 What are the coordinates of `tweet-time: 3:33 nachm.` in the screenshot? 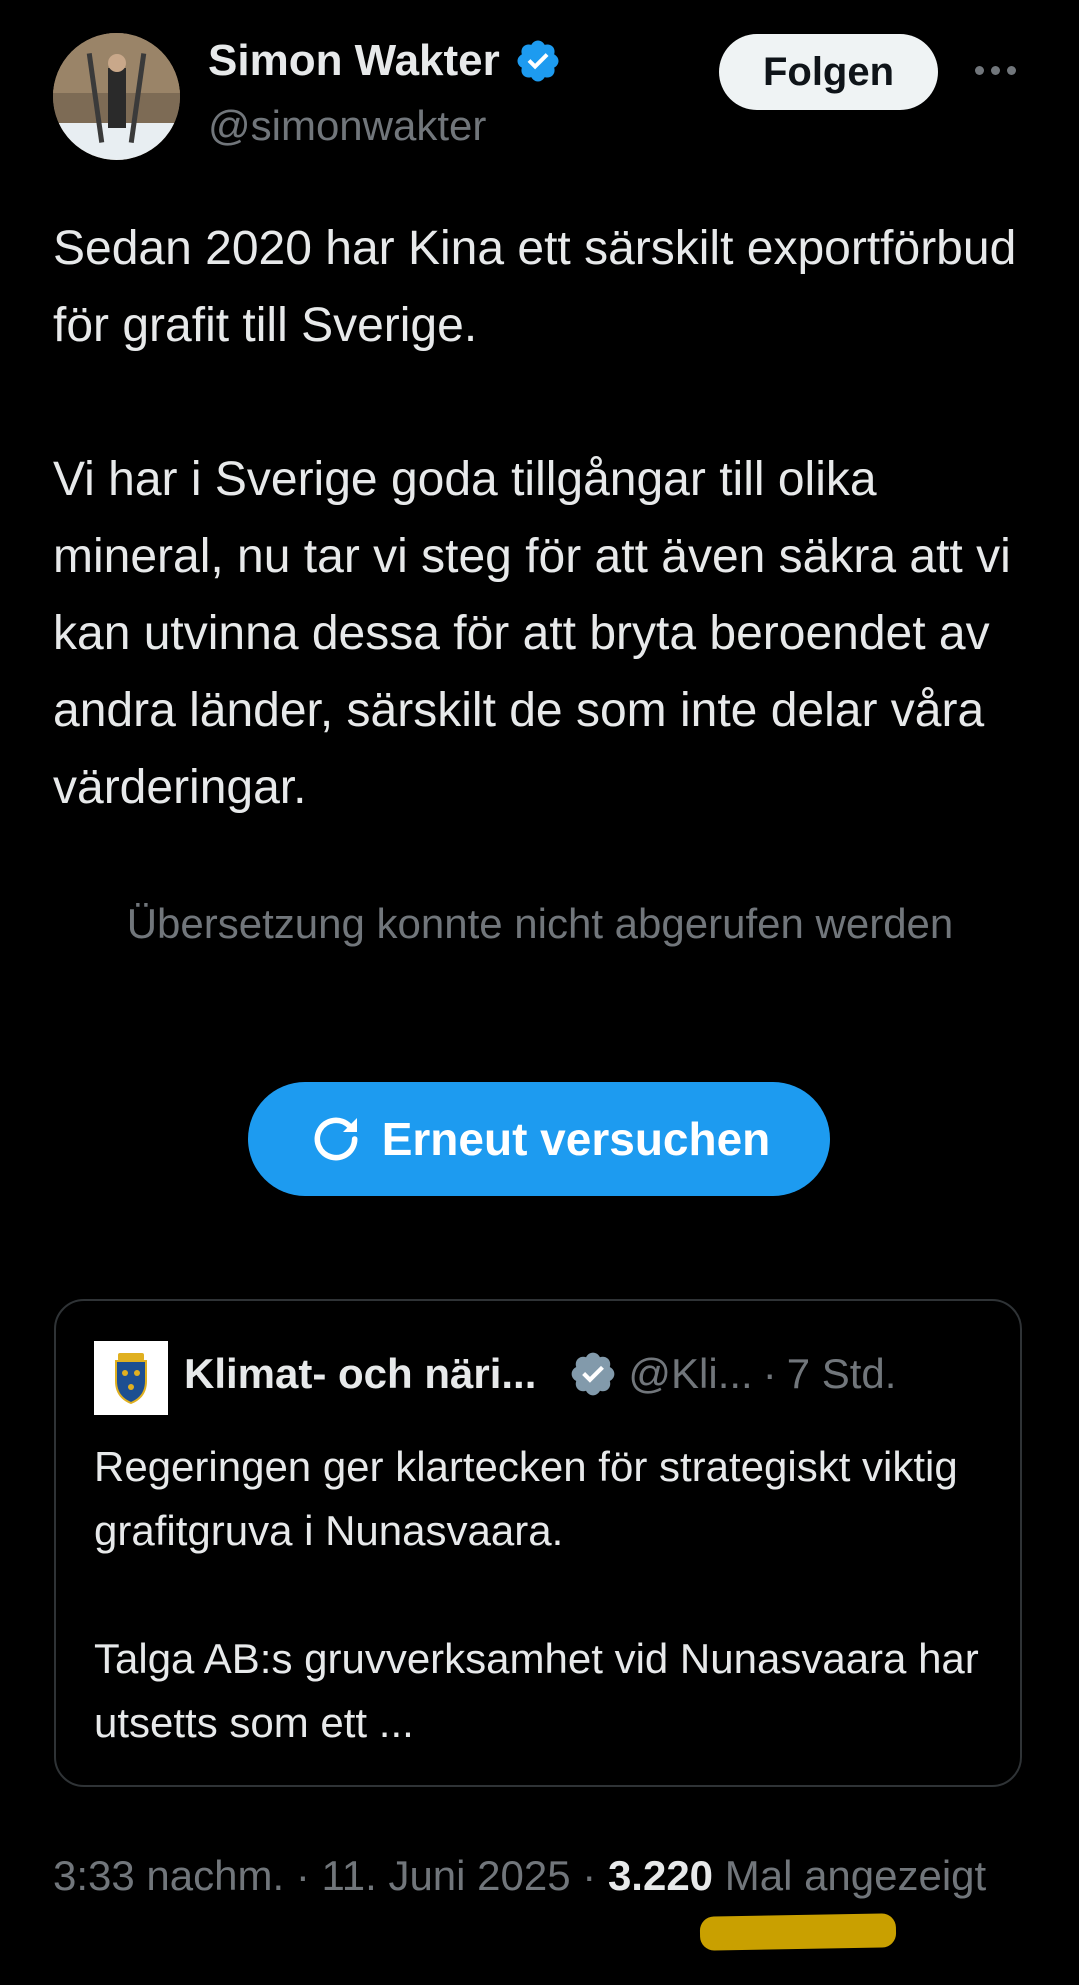 It's located at (168, 1875).